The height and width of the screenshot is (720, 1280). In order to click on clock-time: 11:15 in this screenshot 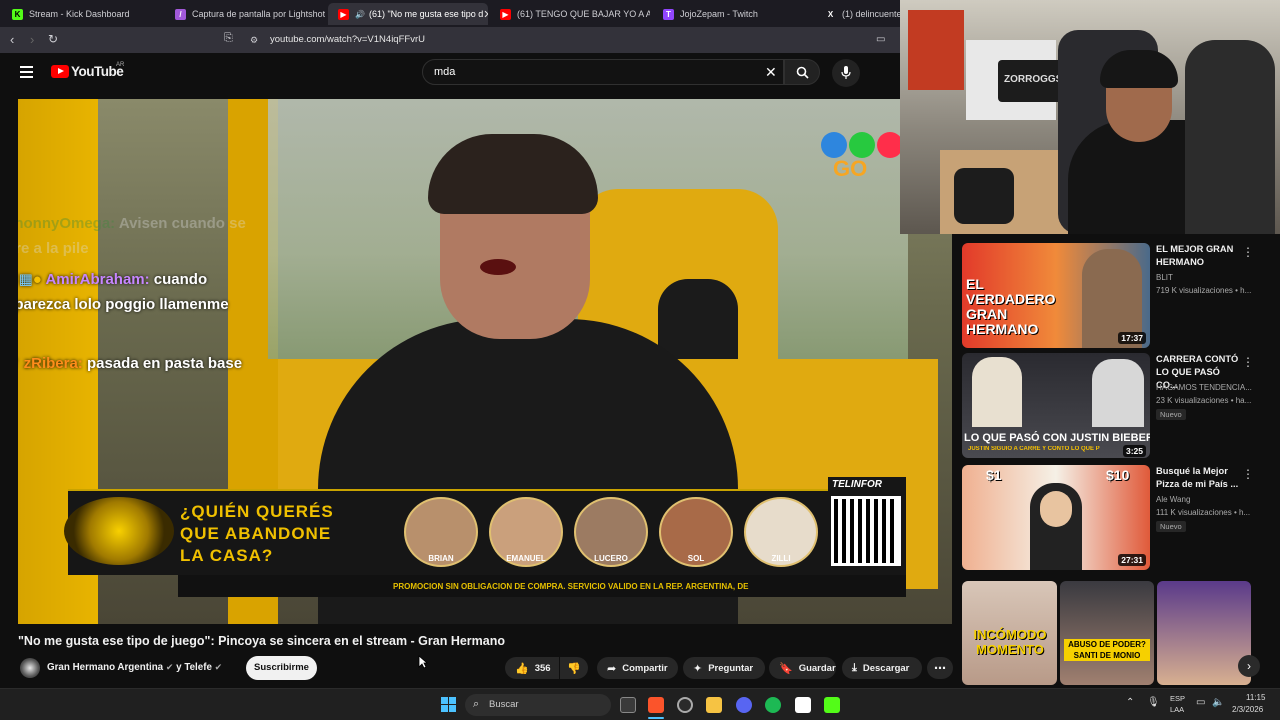, I will do `click(1255, 697)`.